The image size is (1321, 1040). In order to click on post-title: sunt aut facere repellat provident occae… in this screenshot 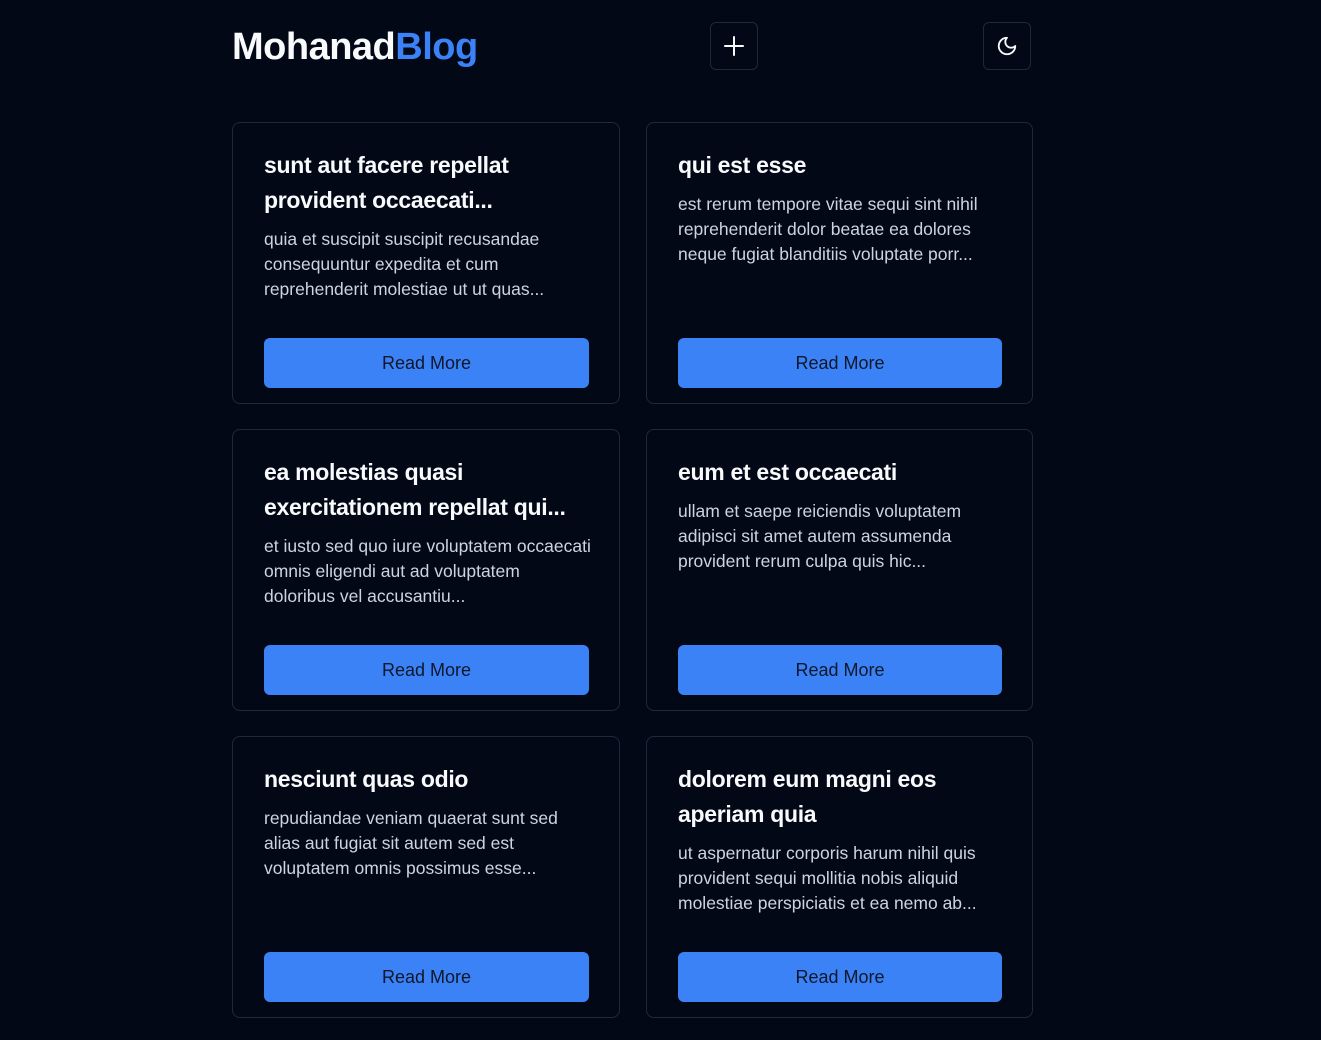, I will do `click(386, 182)`.